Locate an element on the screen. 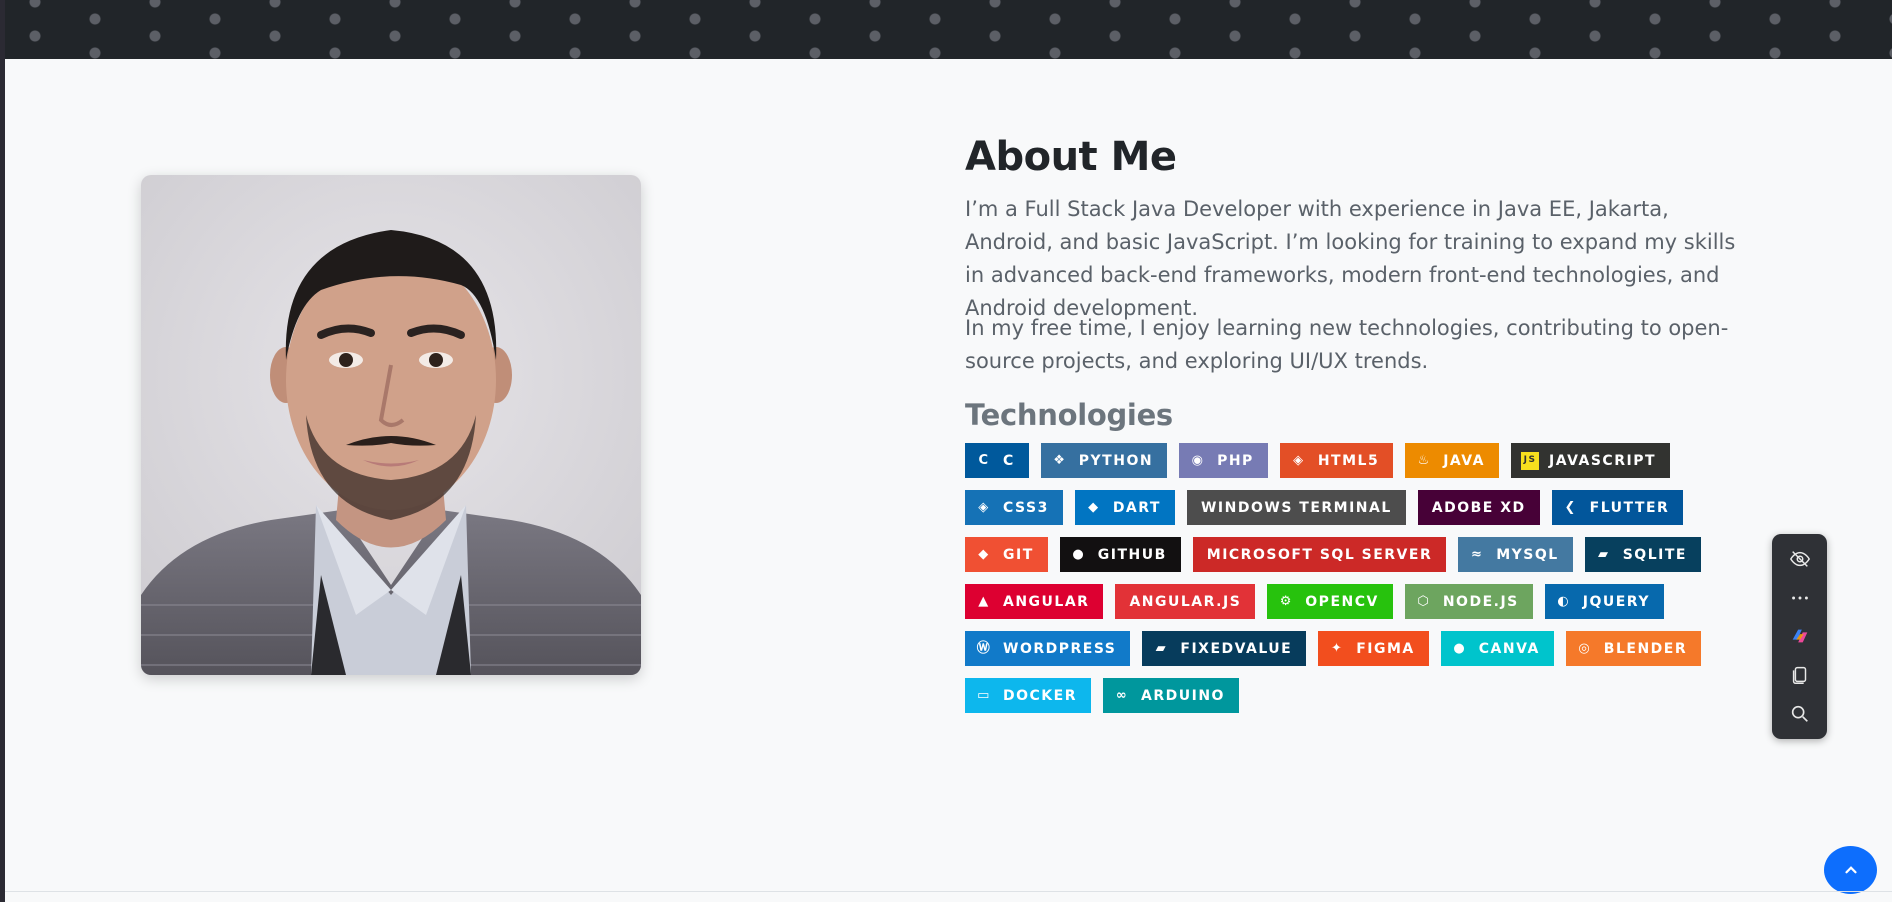  footer-divider is located at coordinates (948, 891).